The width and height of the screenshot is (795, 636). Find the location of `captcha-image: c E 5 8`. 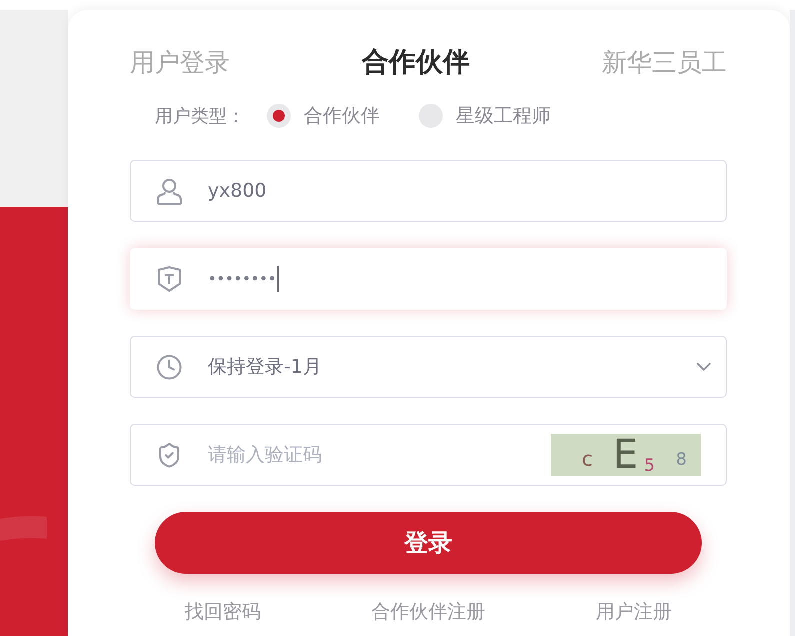

captcha-image: c E 5 8 is located at coordinates (626, 455).